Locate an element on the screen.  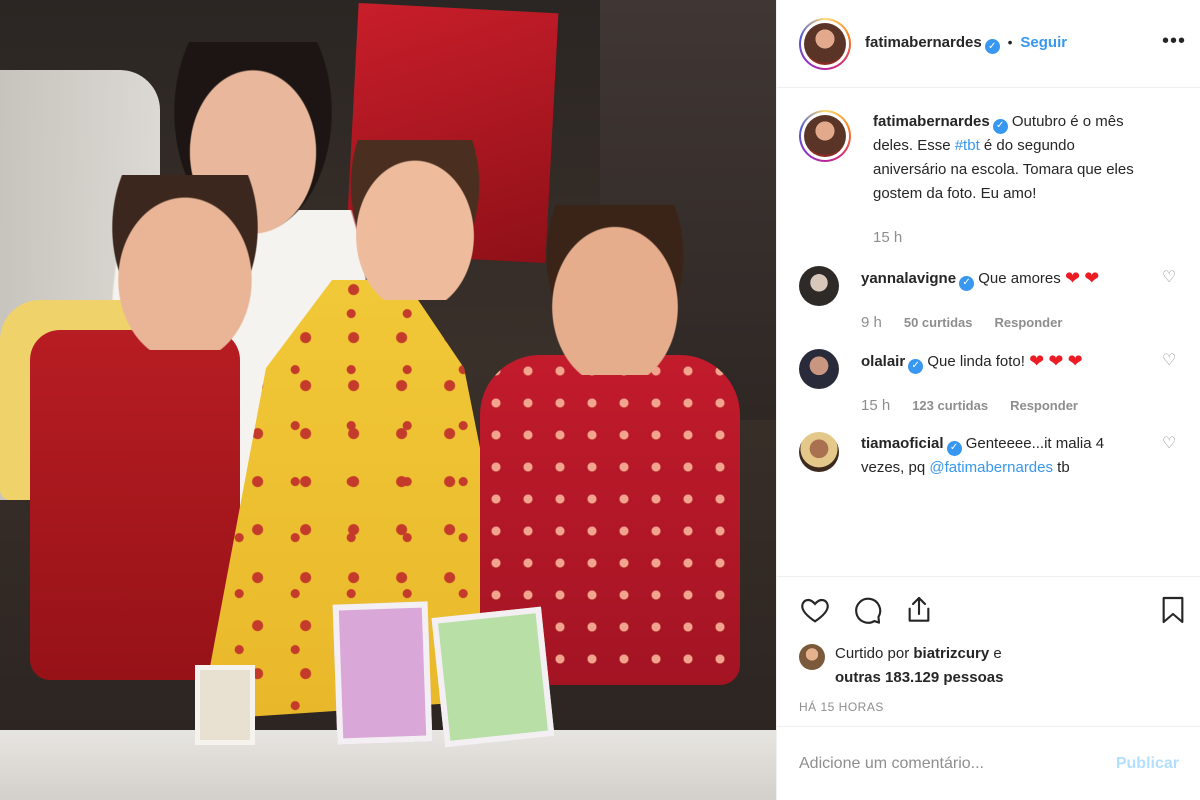
bookmark-icon is located at coordinates (1173, 610).